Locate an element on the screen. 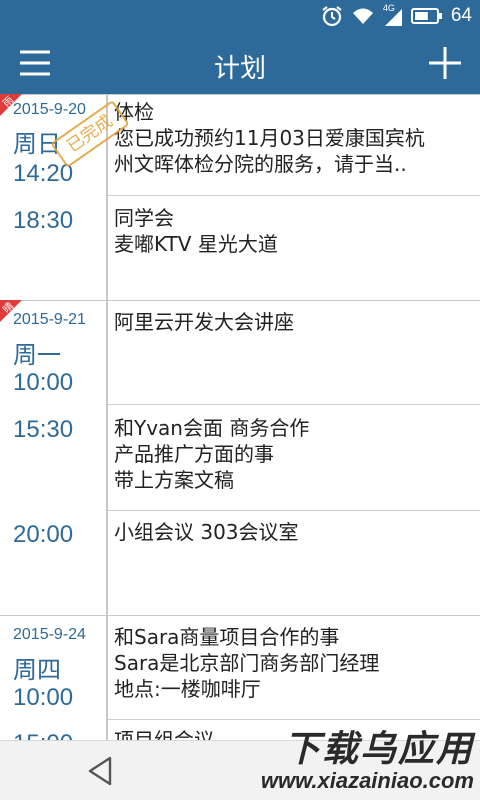  day-weekday: 周四 is located at coordinates (37, 670).